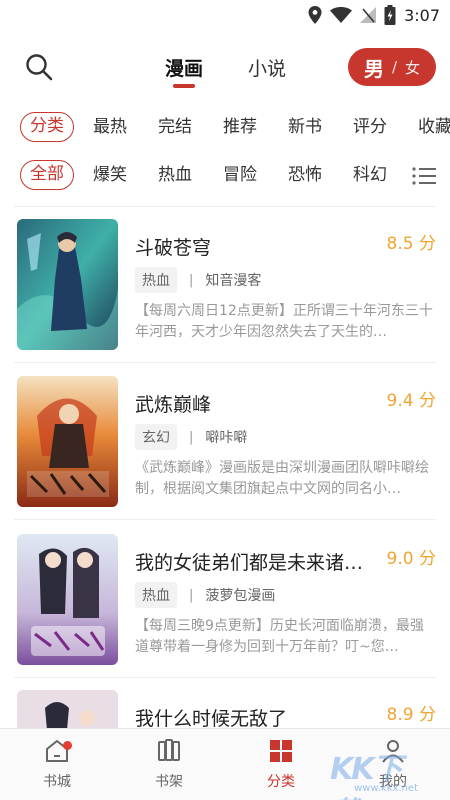  Describe the element at coordinates (240, 127) in the screenshot. I see `filter-recommended: 推荐` at that location.